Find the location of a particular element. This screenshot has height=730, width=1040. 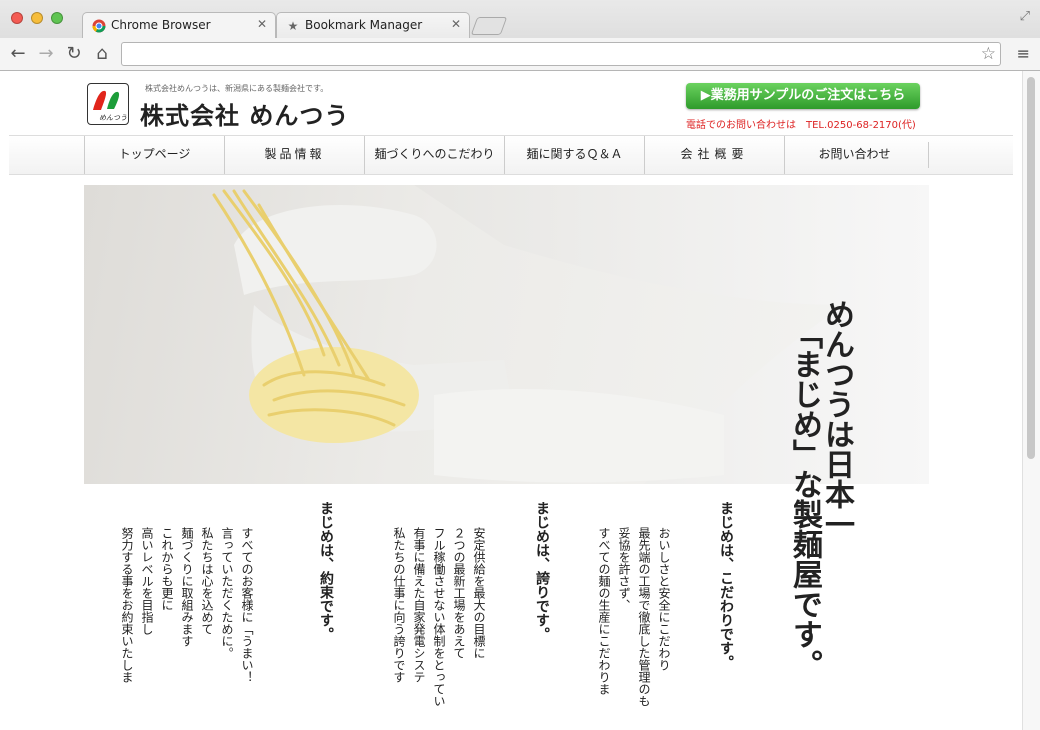

main-heading-line-2: 「まじめ」な製麺屋です。 is located at coordinates (804, 499).